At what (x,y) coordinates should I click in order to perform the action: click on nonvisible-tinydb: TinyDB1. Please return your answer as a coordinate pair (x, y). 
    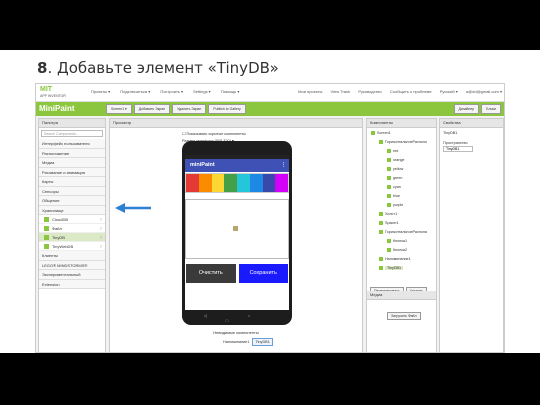
    Looking at the image, I should click on (262, 342).